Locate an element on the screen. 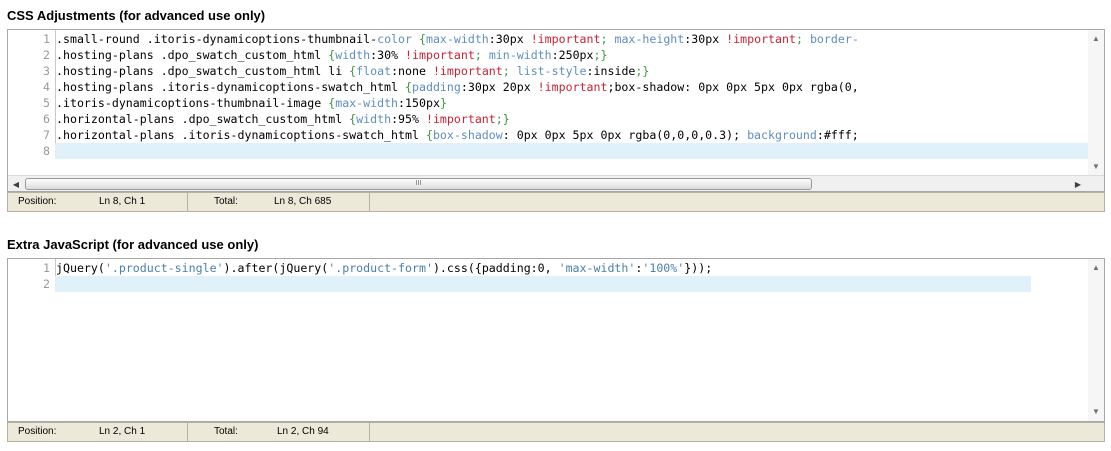 This screenshot has height=451, width=1111. scroll-grip-icon: III is located at coordinates (418, 183).